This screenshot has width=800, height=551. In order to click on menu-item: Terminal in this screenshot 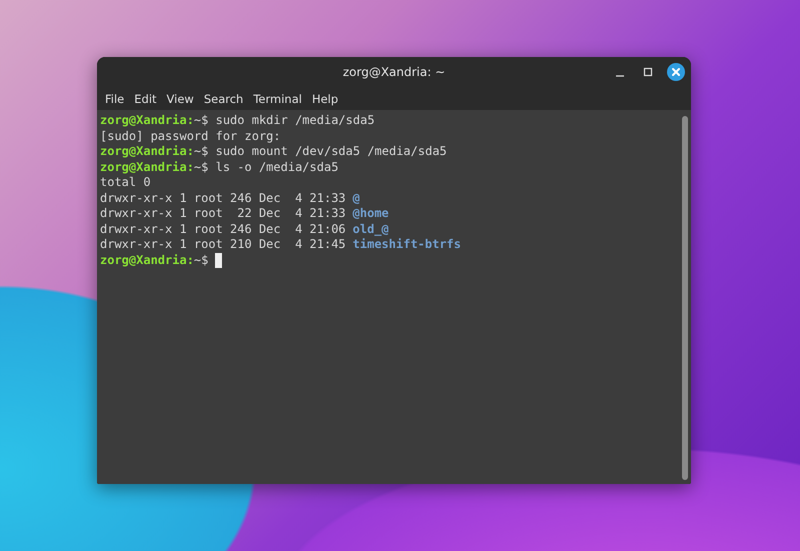, I will do `click(277, 99)`.